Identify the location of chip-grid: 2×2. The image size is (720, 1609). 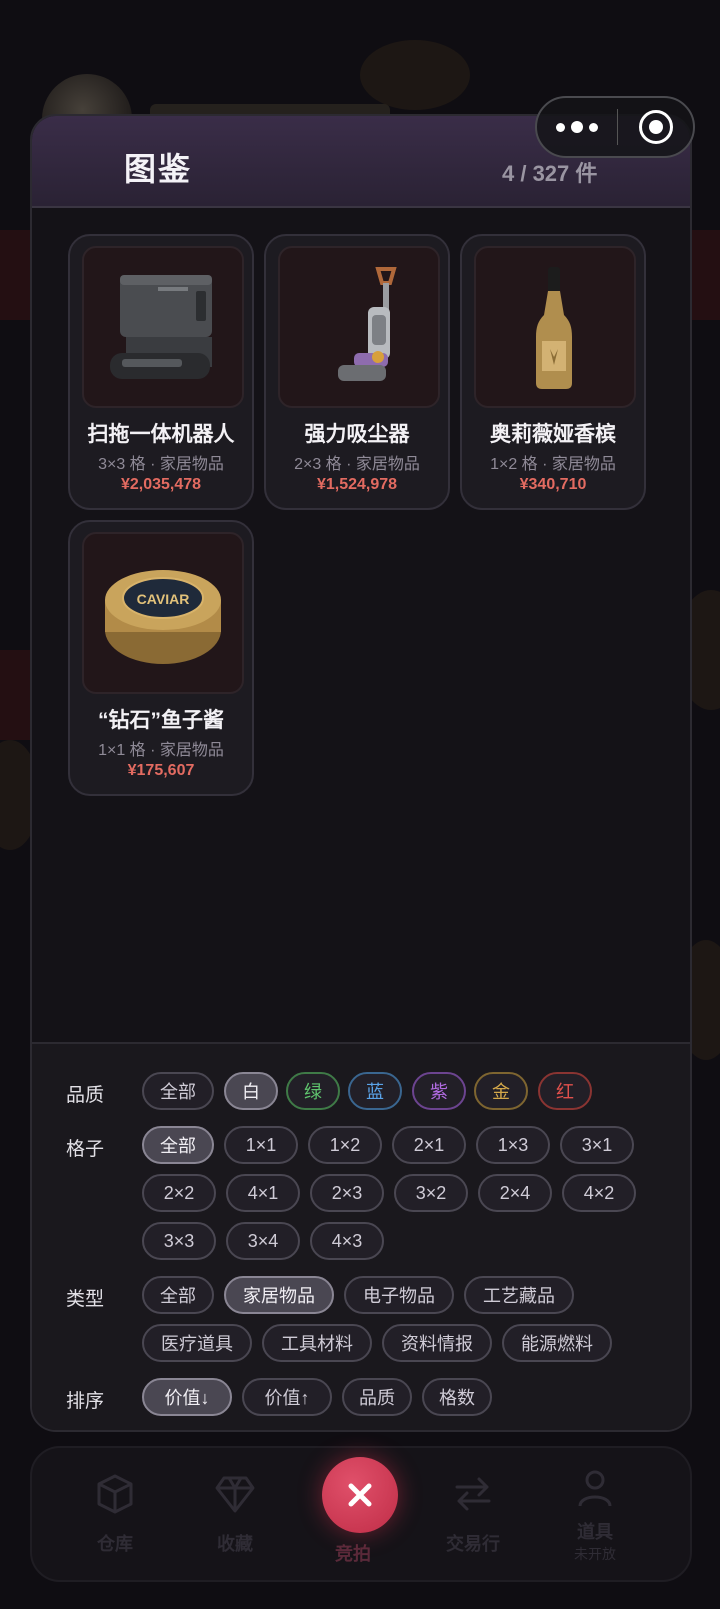
(179, 1193).